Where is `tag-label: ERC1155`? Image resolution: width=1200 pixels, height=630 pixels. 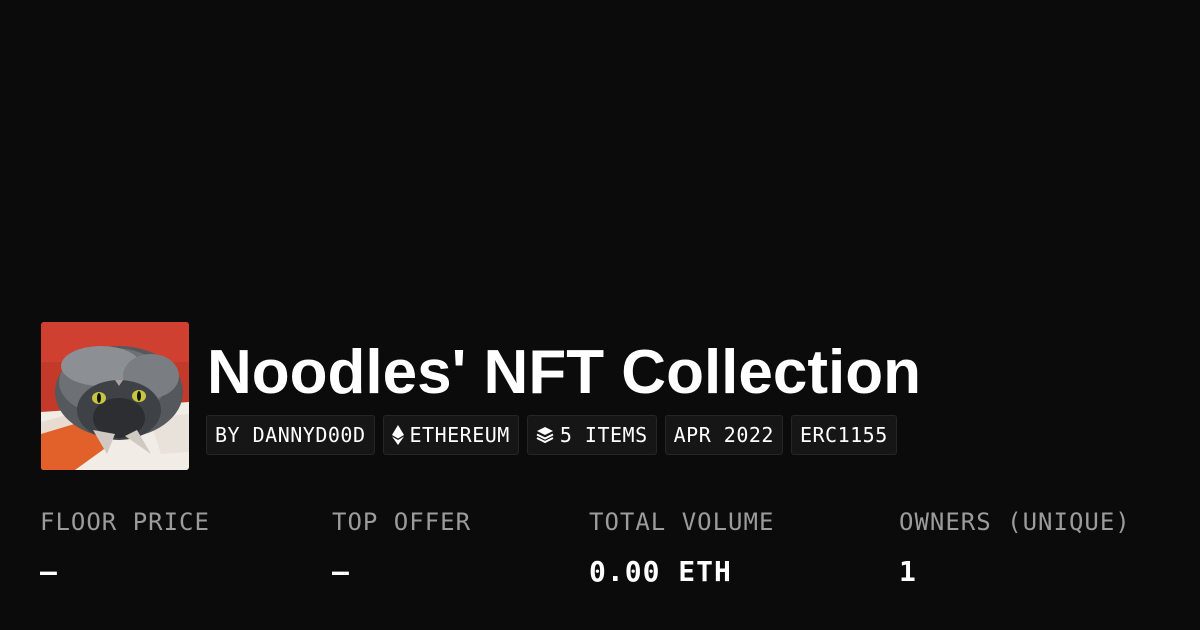
tag-label: ERC1155 is located at coordinates (843, 435).